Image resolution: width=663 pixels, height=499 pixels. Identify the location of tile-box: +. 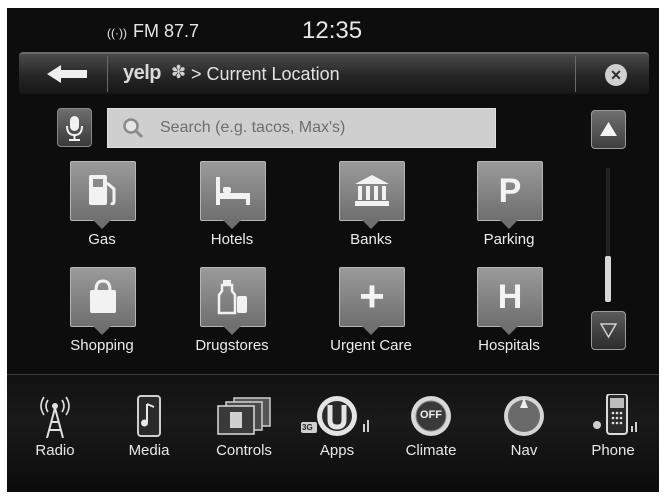
(372, 297).